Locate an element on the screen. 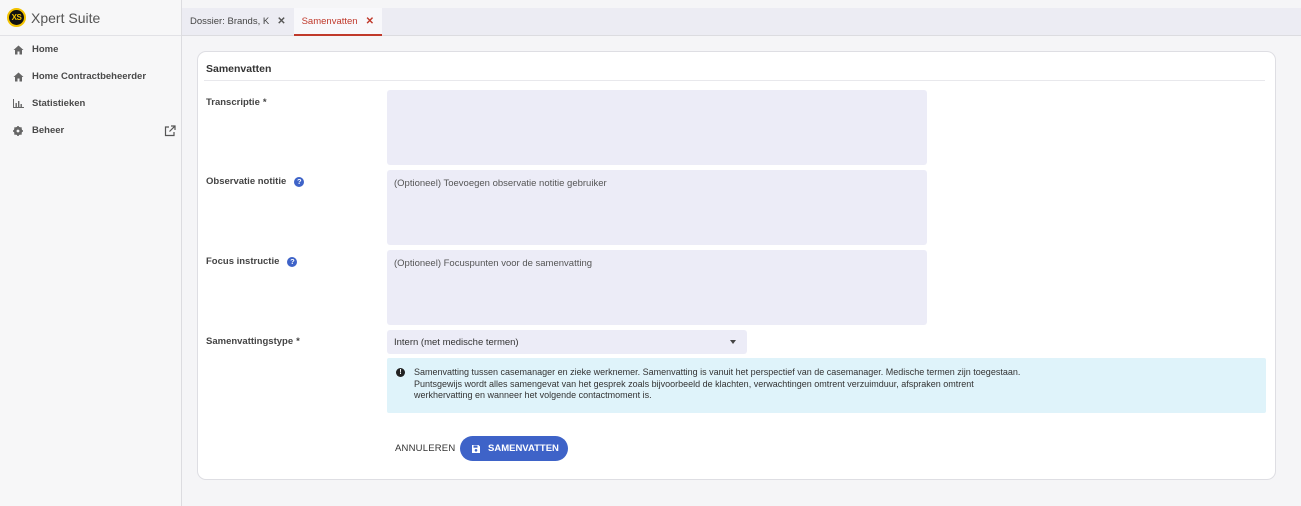 The height and width of the screenshot is (506, 1301). card-title: Samenvatten is located at coordinates (239, 69).